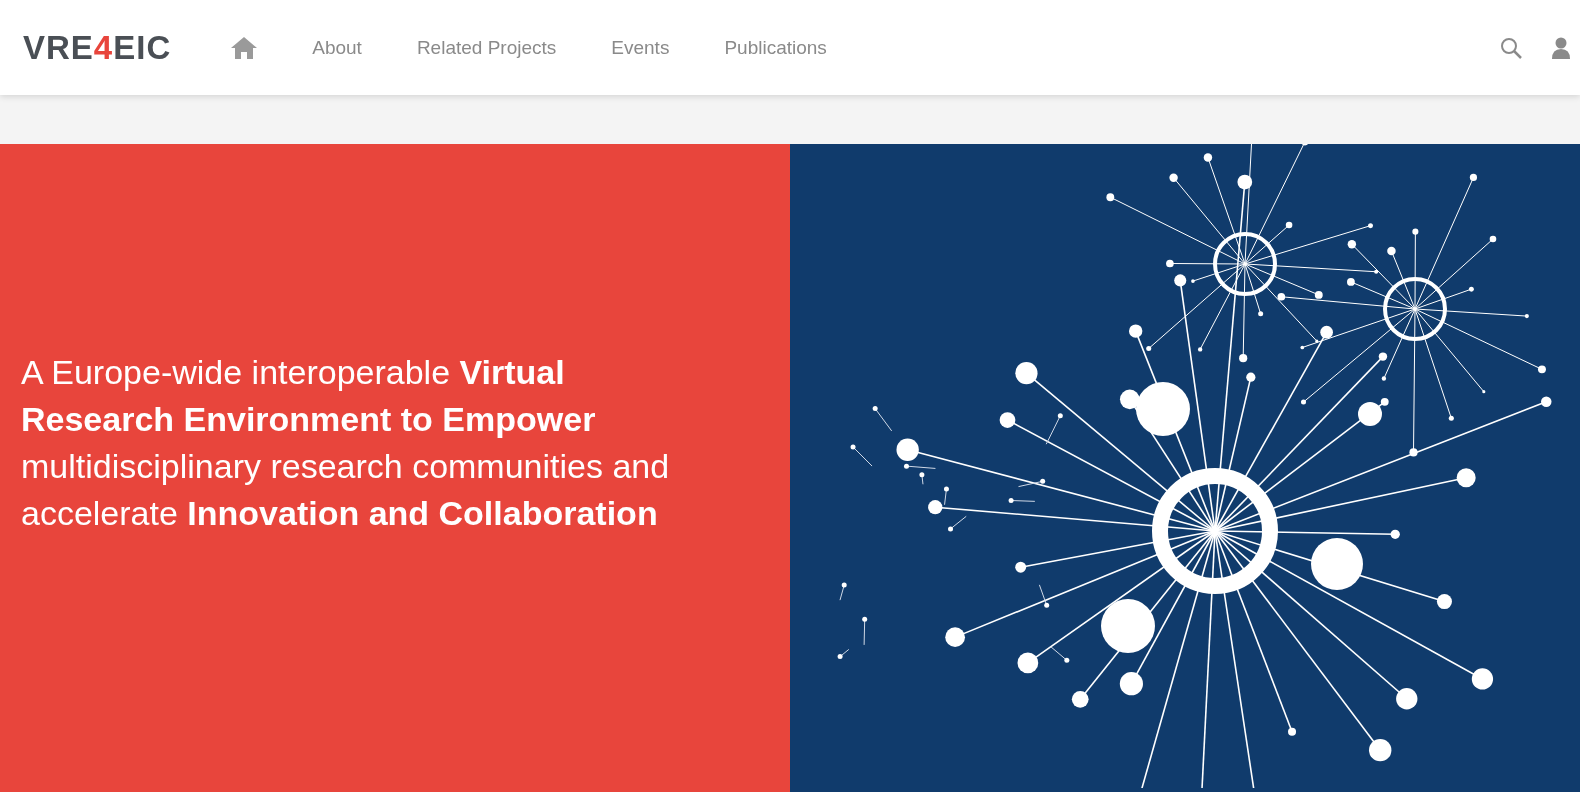  What do you see at coordinates (640, 47) in the screenshot?
I see `nav-link: Events` at bounding box center [640, 47].